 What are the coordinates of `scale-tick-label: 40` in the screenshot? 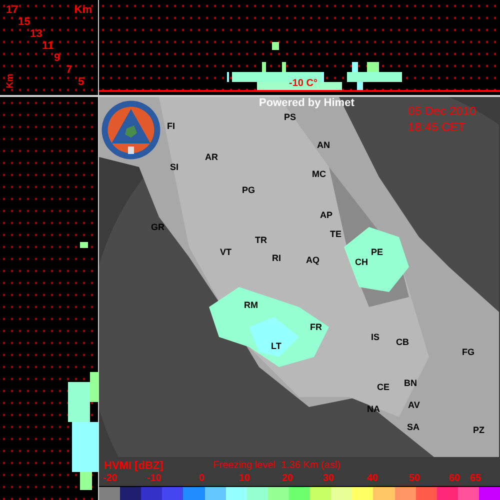 It's located at (372, 478).